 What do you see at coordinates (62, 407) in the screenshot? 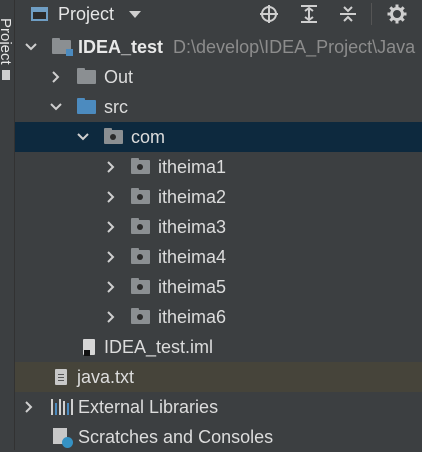
I see `libraries-icon` at bounding box center [62, 407].